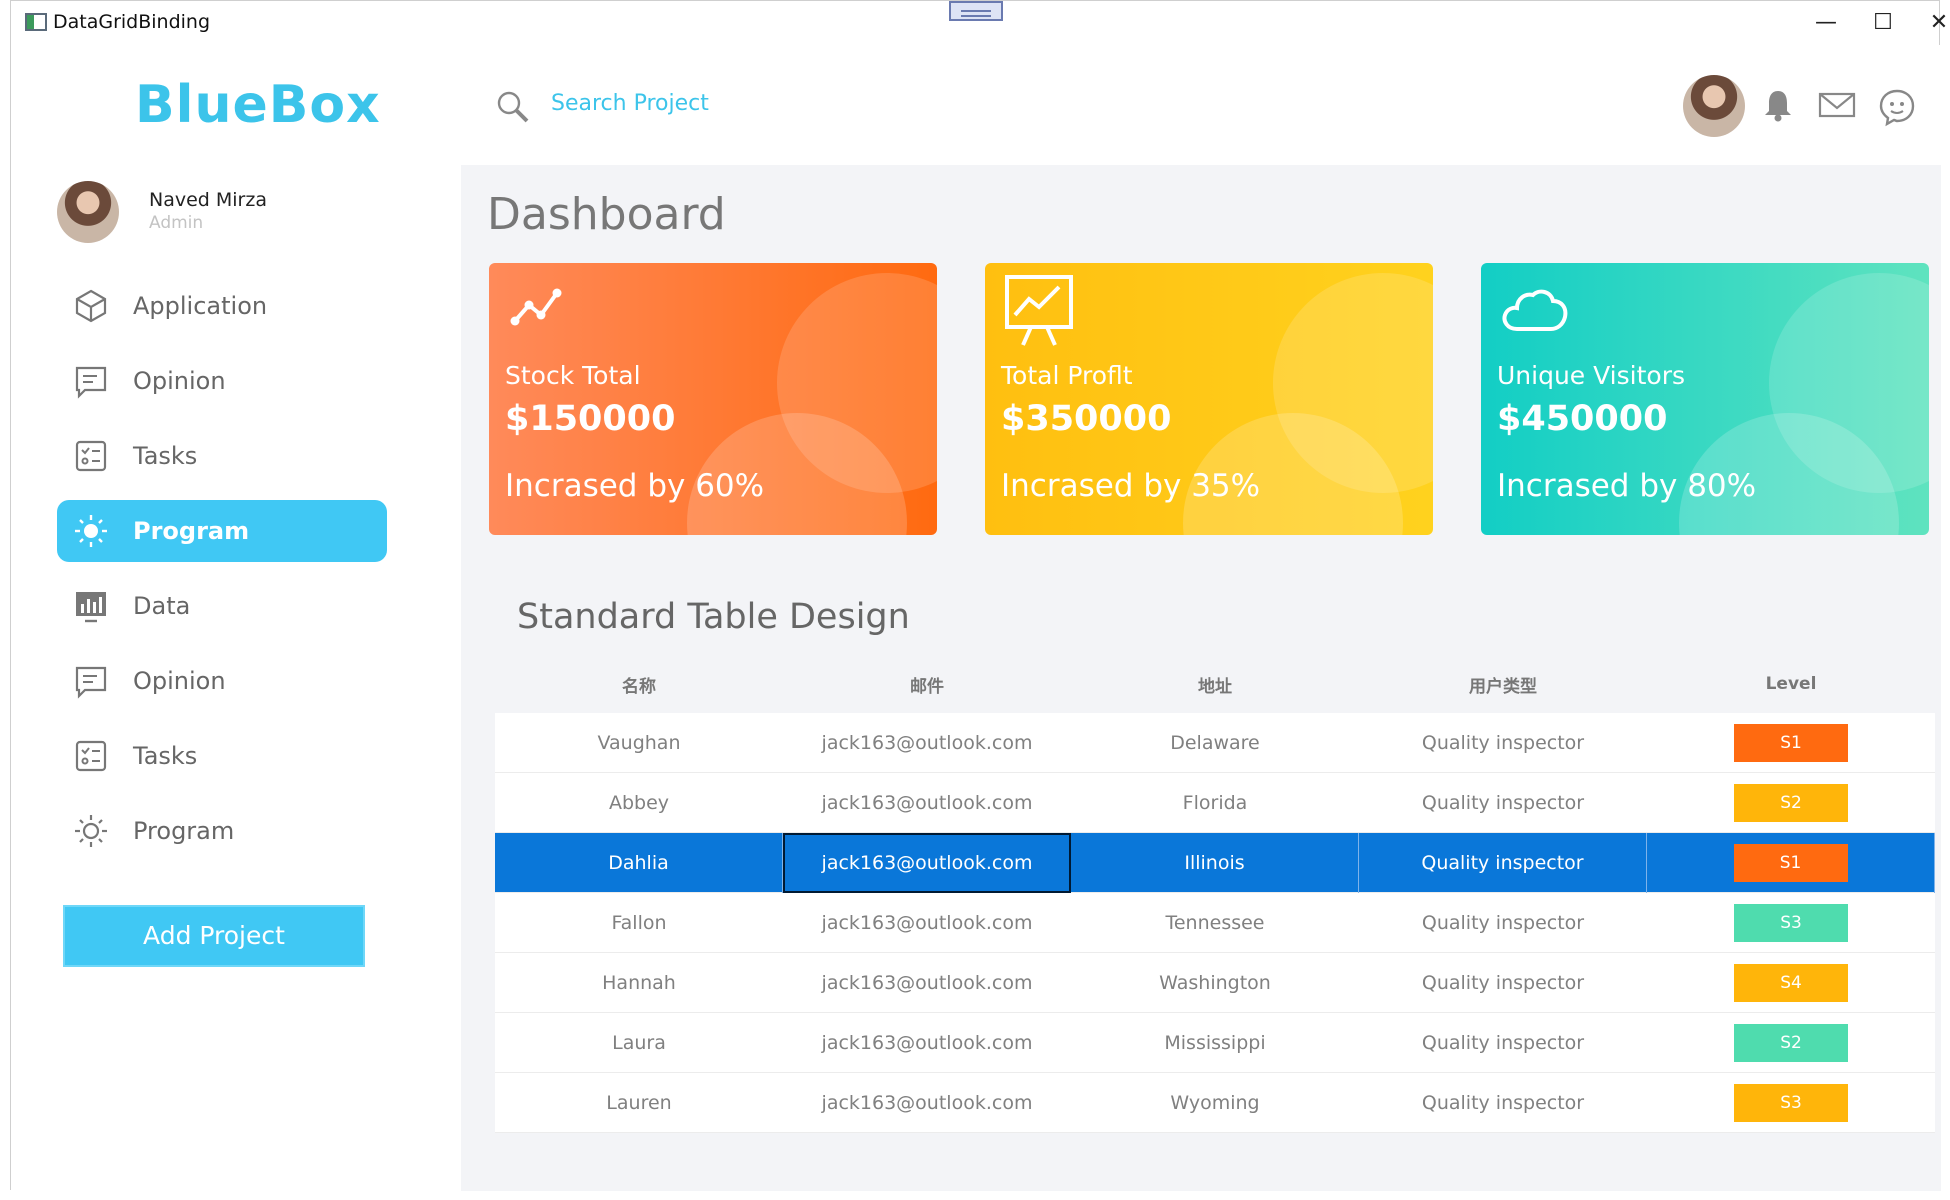 This screenshot has width=1950, height=1200. Describe the element at coordinates (630, 103) in the screenshot. I see `search-input: Search Project` at that location.